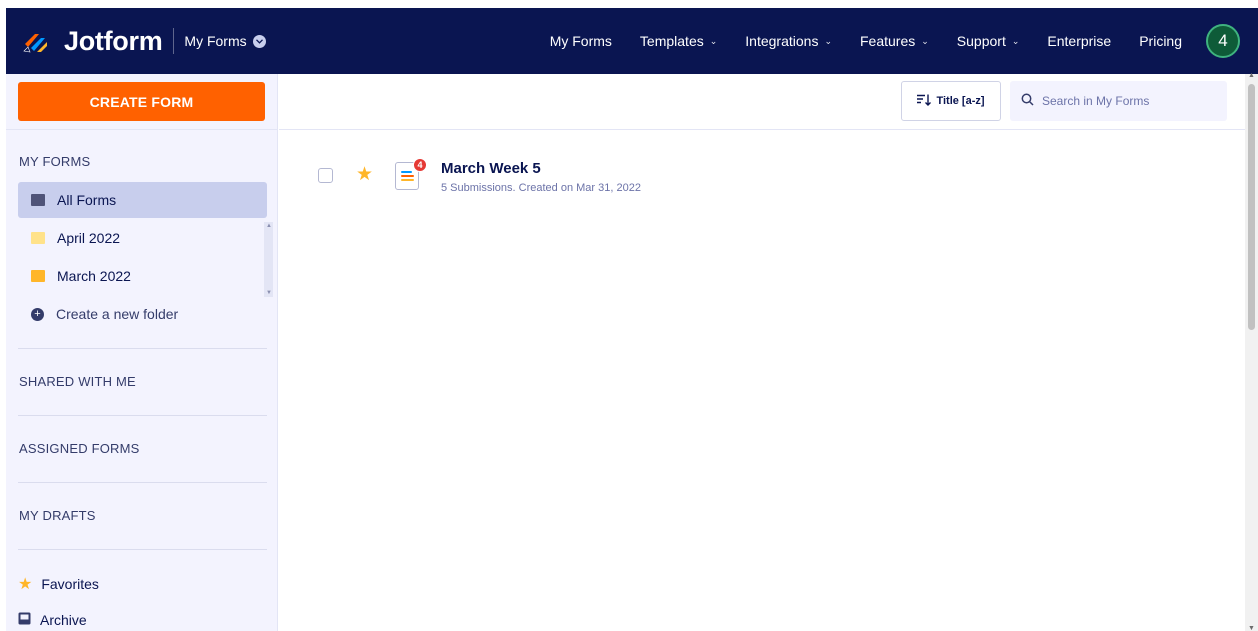  I want to click on nav-label: Enterprise, so click(1079, 41).